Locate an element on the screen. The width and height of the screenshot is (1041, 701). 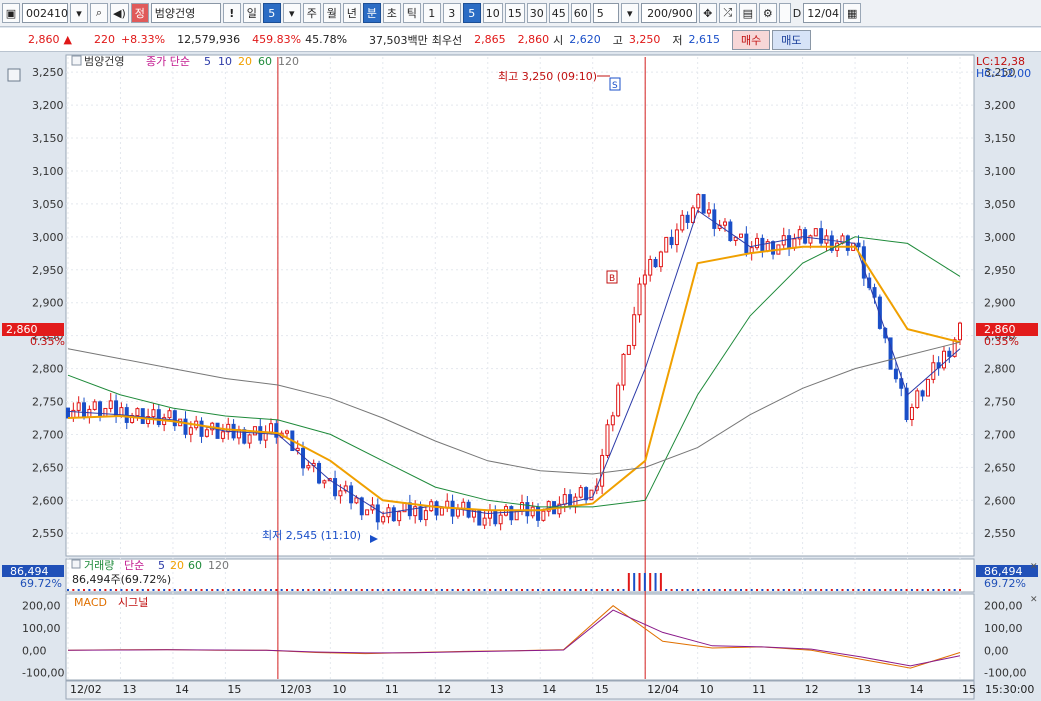
x-axis-bar is located at coordinates (520, 690).